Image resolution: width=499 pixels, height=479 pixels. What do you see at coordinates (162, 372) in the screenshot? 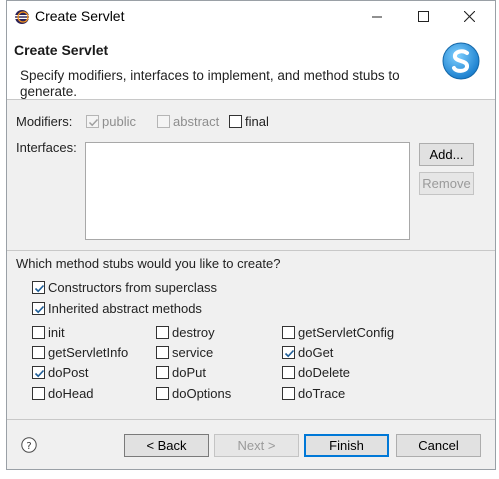
I see `doput-checkbox` at bounding box center [162, 372].